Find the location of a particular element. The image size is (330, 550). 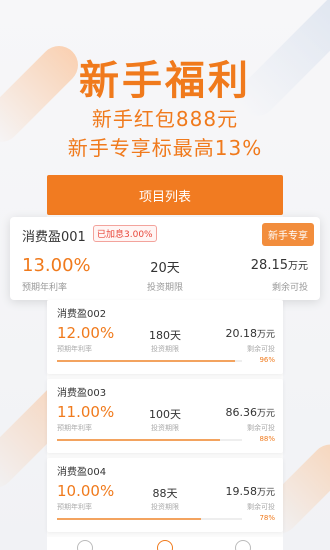

hero-title: 新手福利 is located at coordinates (165, 81).